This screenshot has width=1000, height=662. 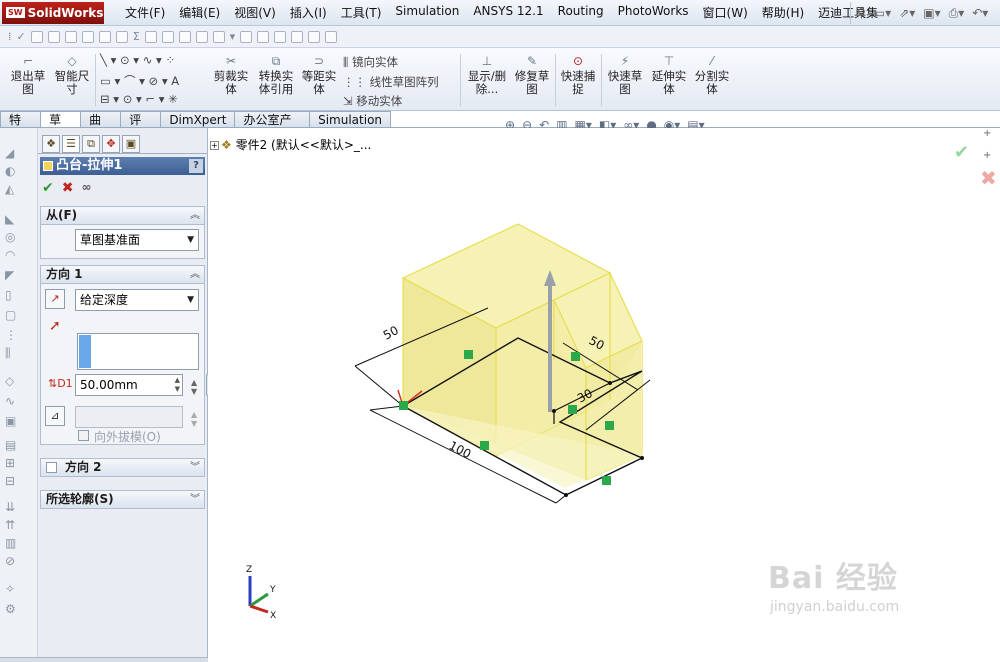 I want to click on sweep-icon: ◭, so click(x=13, y=189).